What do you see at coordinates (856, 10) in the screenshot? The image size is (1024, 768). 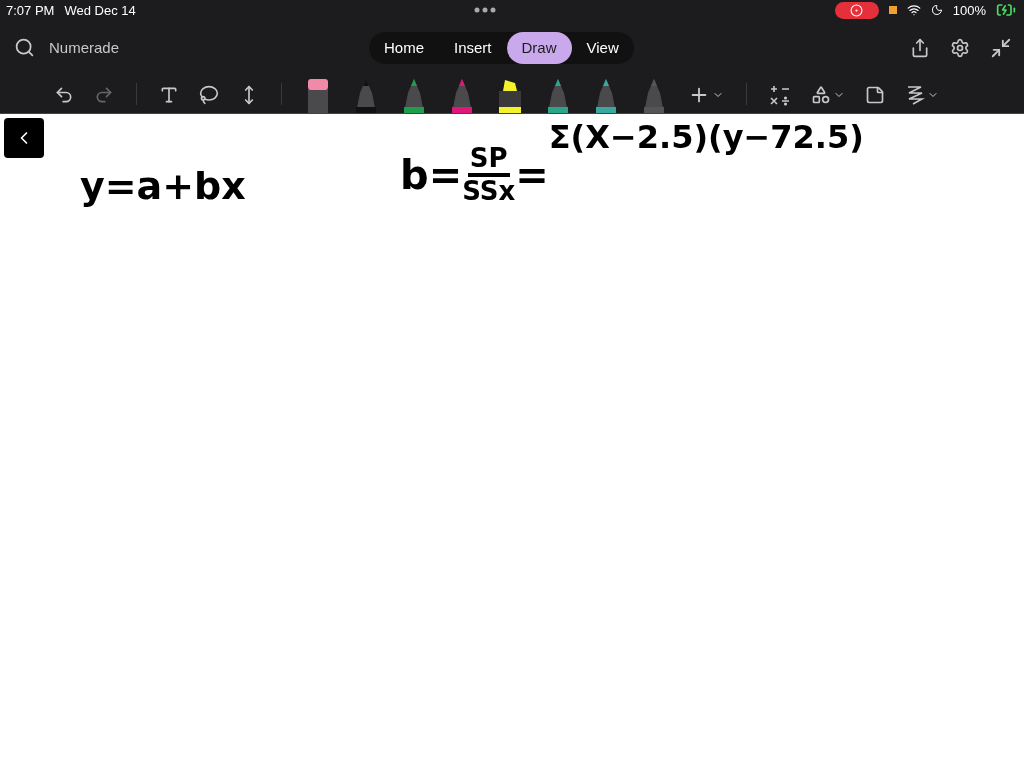 I see `recording-indicator` at bounding box center [856, 10].